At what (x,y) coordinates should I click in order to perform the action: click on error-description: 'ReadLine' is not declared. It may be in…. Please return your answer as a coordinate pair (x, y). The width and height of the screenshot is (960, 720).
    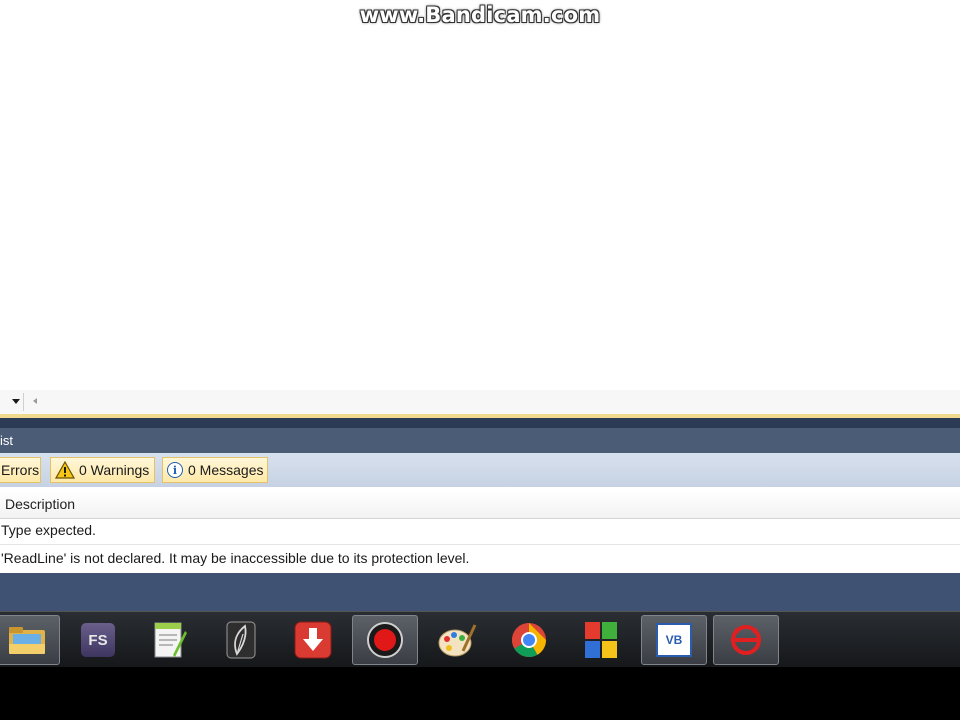
    Looking at the image, I should click on (235, 558).